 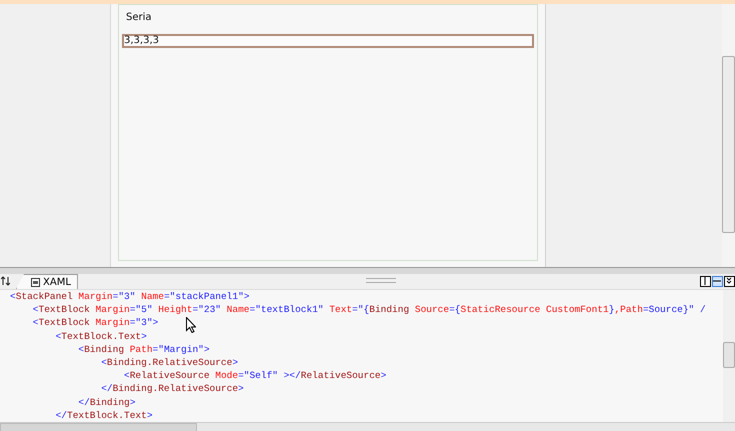 I want to click on swap-panes-icon, so click(x=5, y=281).